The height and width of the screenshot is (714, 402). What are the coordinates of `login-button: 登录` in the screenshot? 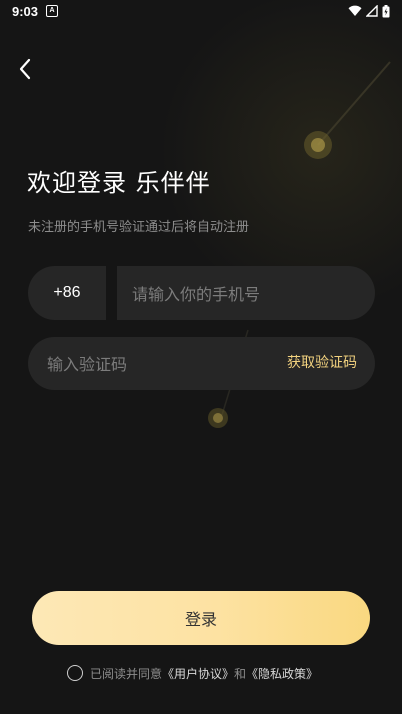 It's located at (201, 618).